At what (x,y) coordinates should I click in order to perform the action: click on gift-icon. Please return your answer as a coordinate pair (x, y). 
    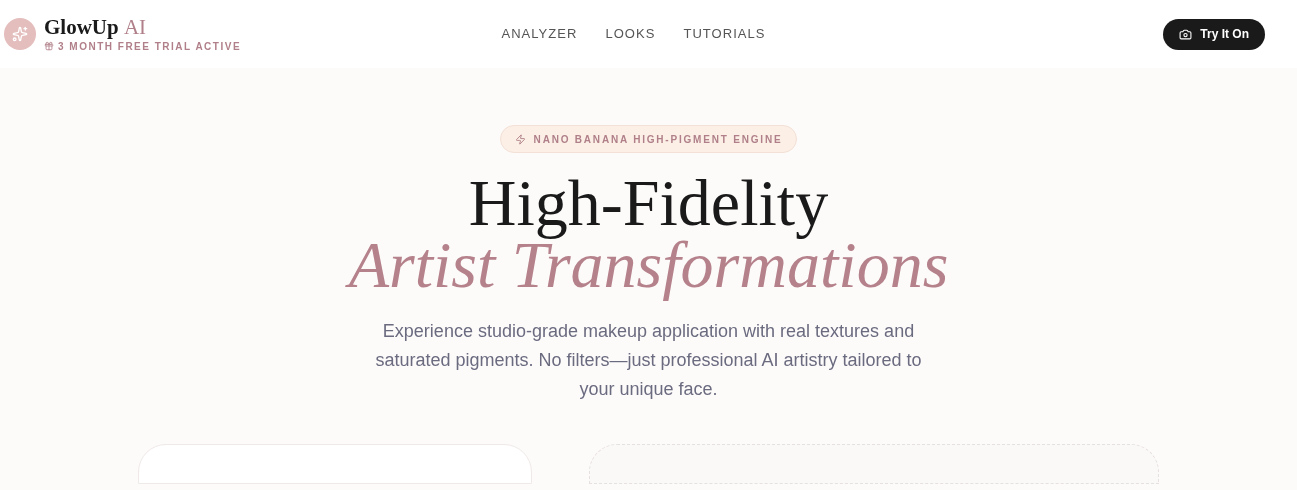
    Looking at the image, I should click on (49, 46).